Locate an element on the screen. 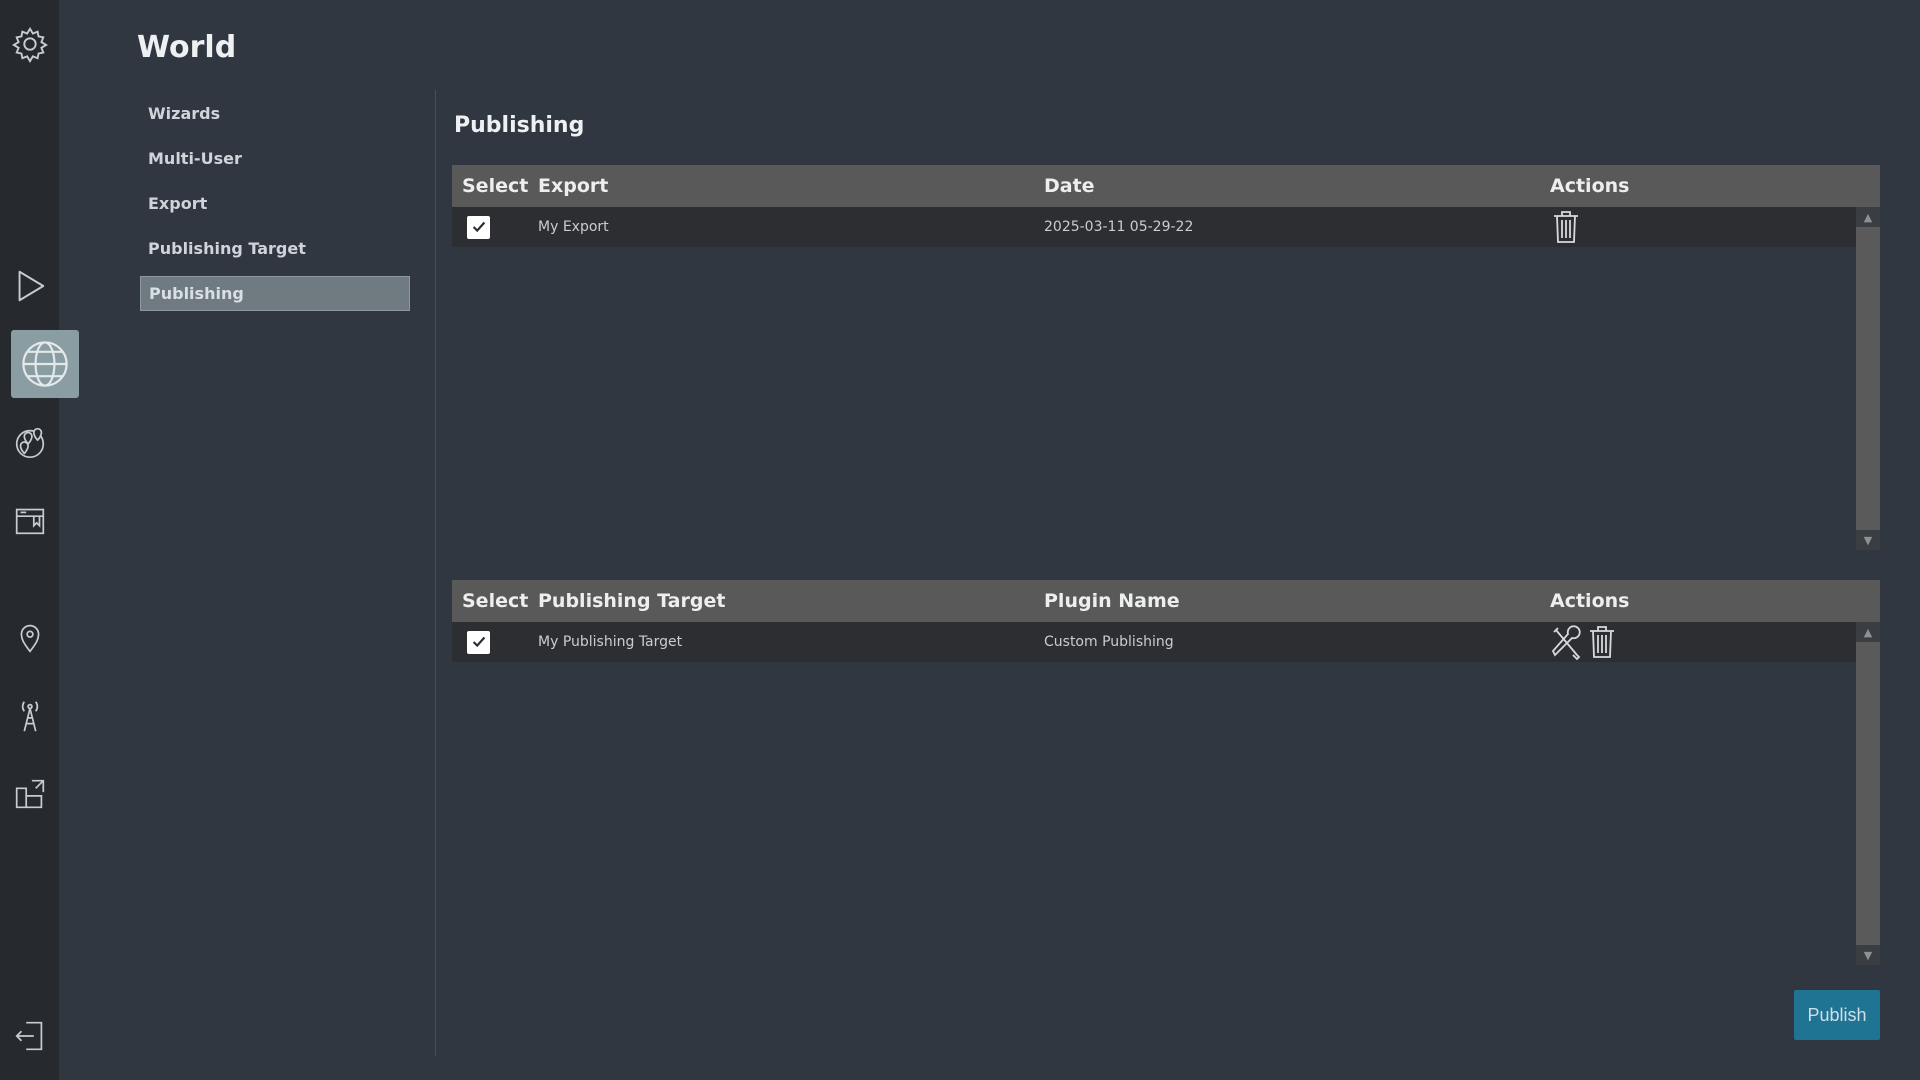 The height and width of the screenshot is (1080, 1920). column-header-publishing-target: Publishing Target is located at coordinates (632, 601).